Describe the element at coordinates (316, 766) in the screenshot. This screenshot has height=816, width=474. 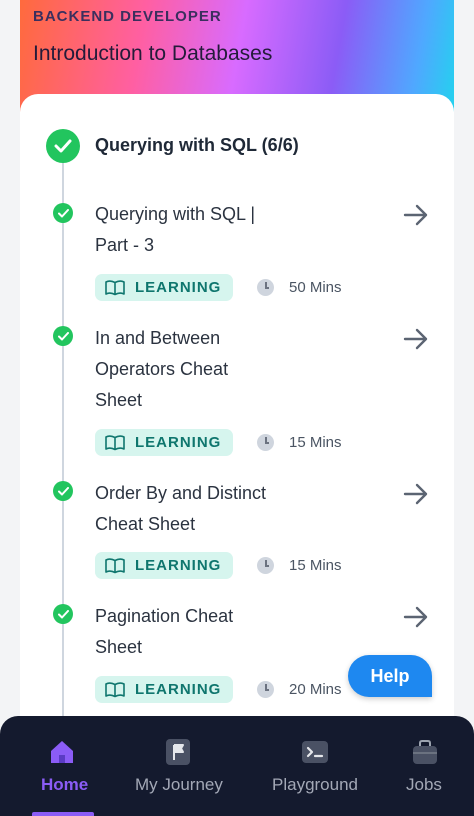
I see `nav-item-playground: Playground` at that location.